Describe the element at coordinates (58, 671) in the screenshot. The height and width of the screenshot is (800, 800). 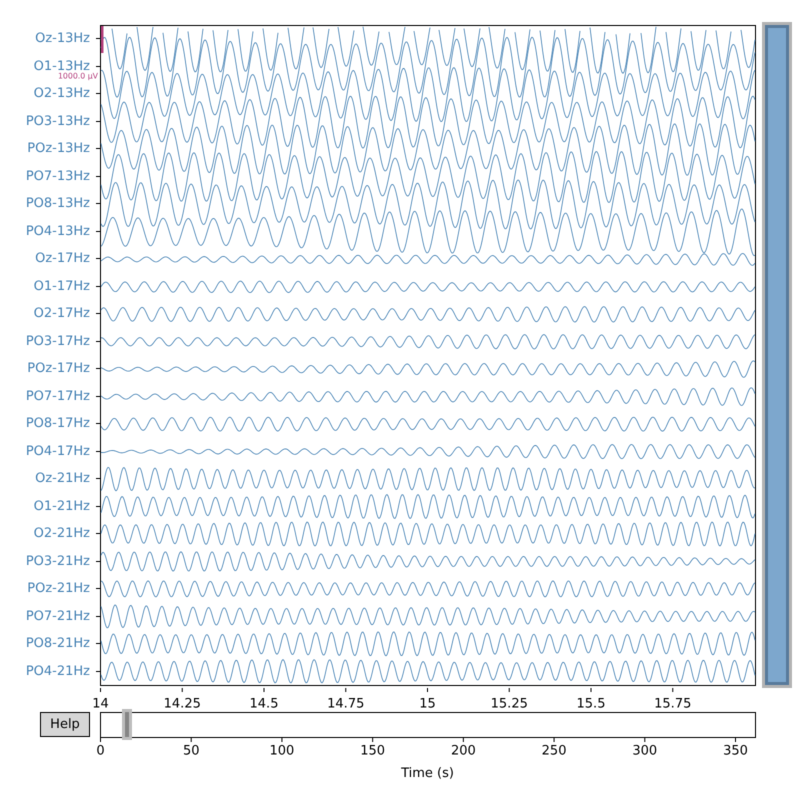
I see `channel-label: PO4-21Hz` at that location.